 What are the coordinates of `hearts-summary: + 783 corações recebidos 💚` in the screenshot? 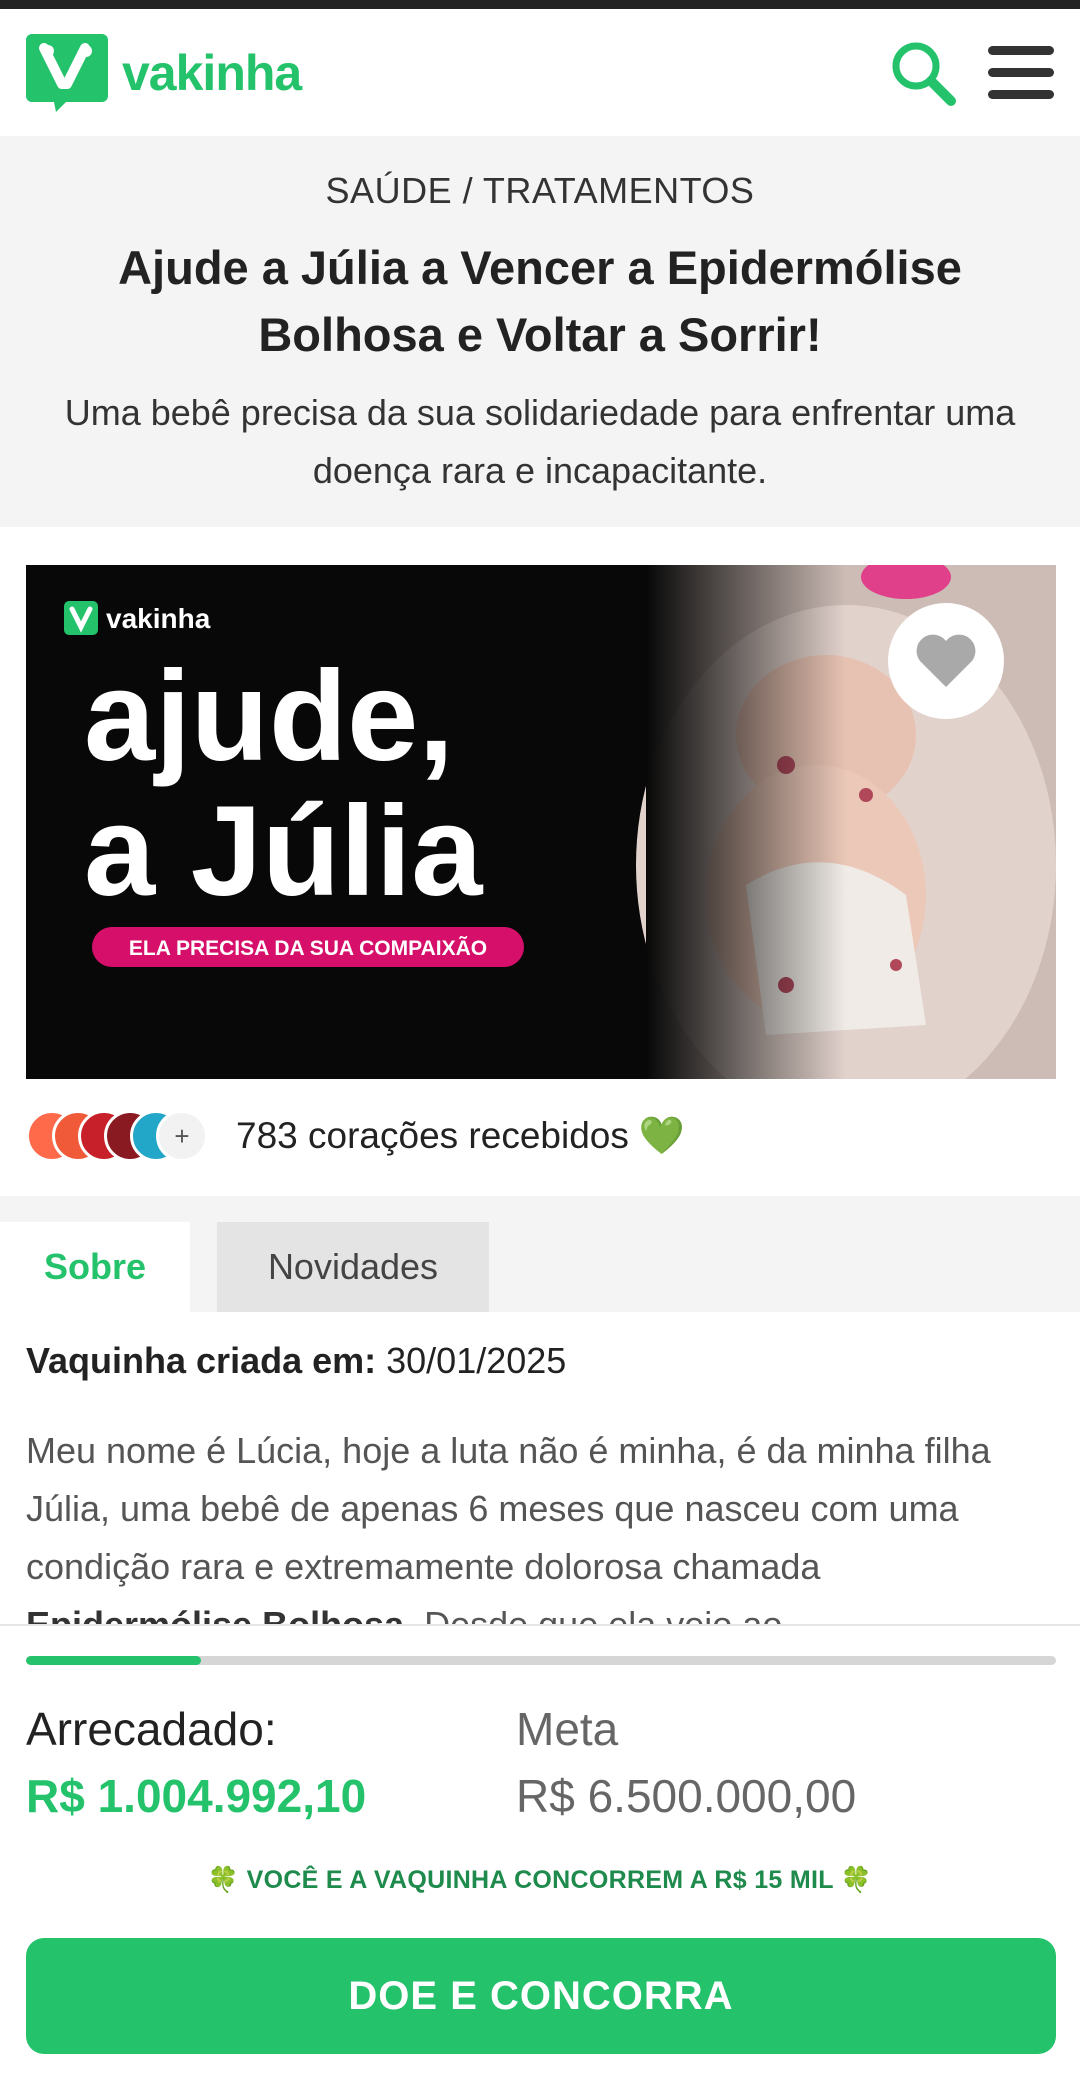 It's located at (355, 1136).